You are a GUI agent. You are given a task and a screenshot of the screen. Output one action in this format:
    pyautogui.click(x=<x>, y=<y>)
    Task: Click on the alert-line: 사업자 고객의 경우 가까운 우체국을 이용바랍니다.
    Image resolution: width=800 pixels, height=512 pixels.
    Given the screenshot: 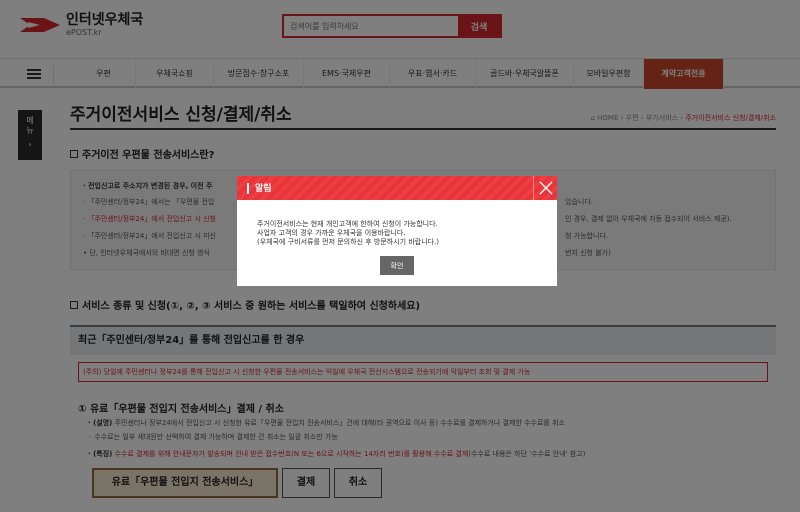 What is the action you would take?
    pyautogui.click(x=331, y=233)
    